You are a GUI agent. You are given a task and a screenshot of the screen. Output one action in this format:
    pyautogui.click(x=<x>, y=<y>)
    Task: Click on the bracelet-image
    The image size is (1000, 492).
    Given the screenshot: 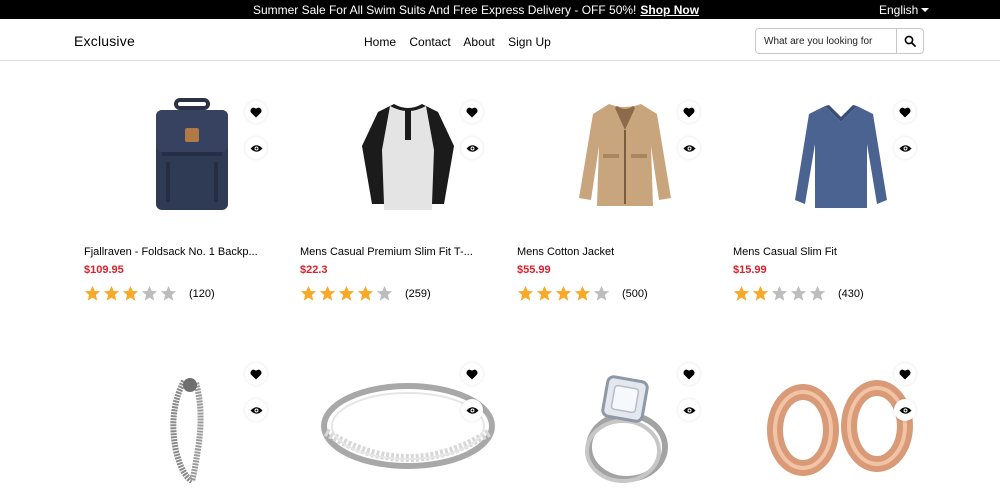 What is the action you would take?
    pyautogui.click(x=187, y=430)
    